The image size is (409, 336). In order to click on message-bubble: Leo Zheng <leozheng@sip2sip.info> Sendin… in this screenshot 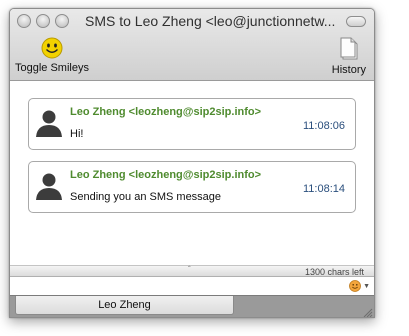, I will do `click(192, 187)`.